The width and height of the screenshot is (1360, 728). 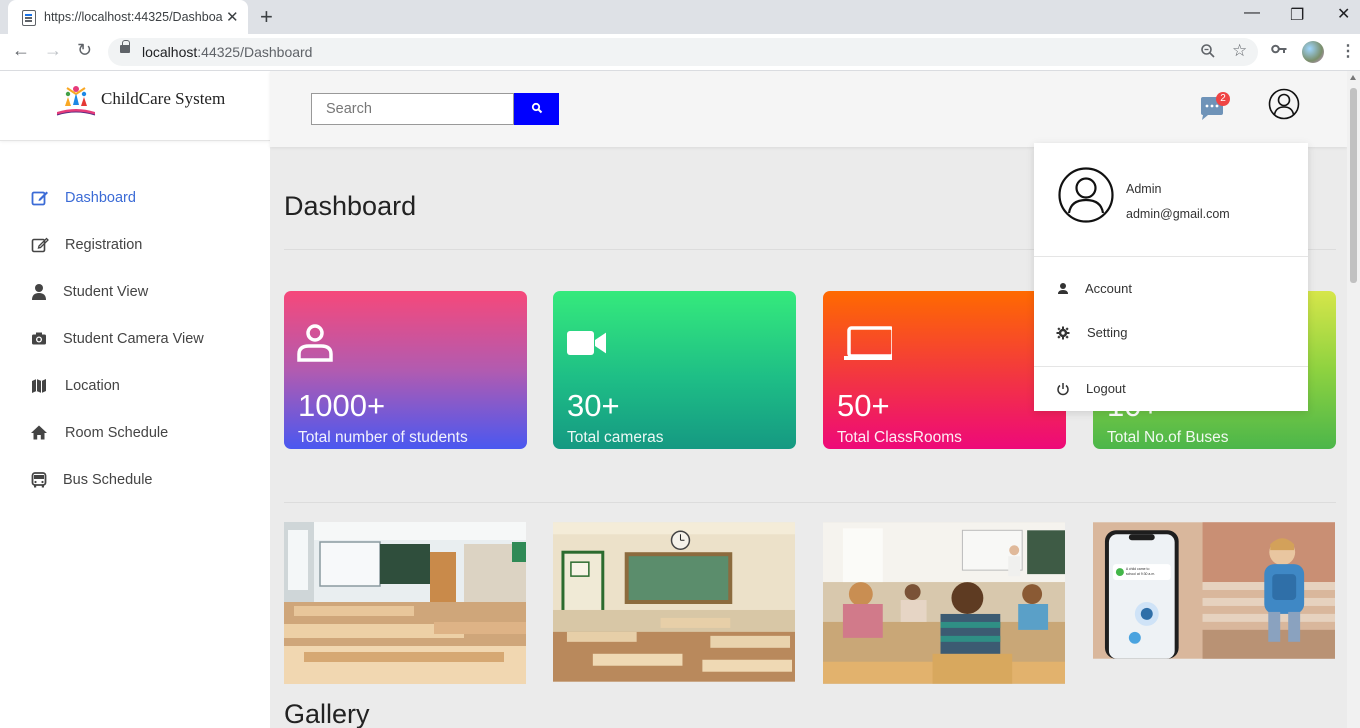 What do you see at coordinates (1279, 51) in the screenshot?
I see `key-icon` at bounding box center [1279, 51].